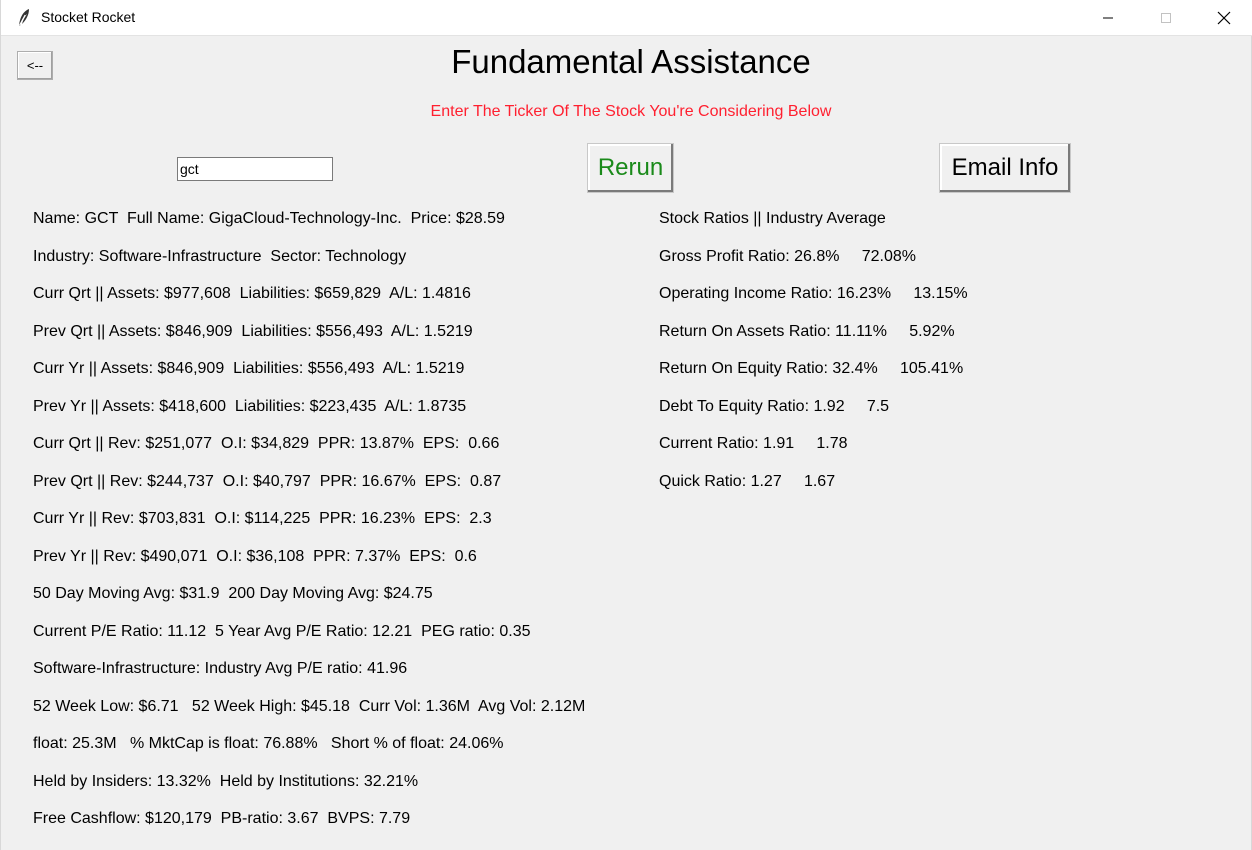 The image size is (1252, 850). I want to click on close-icon, so click(1224, 18).